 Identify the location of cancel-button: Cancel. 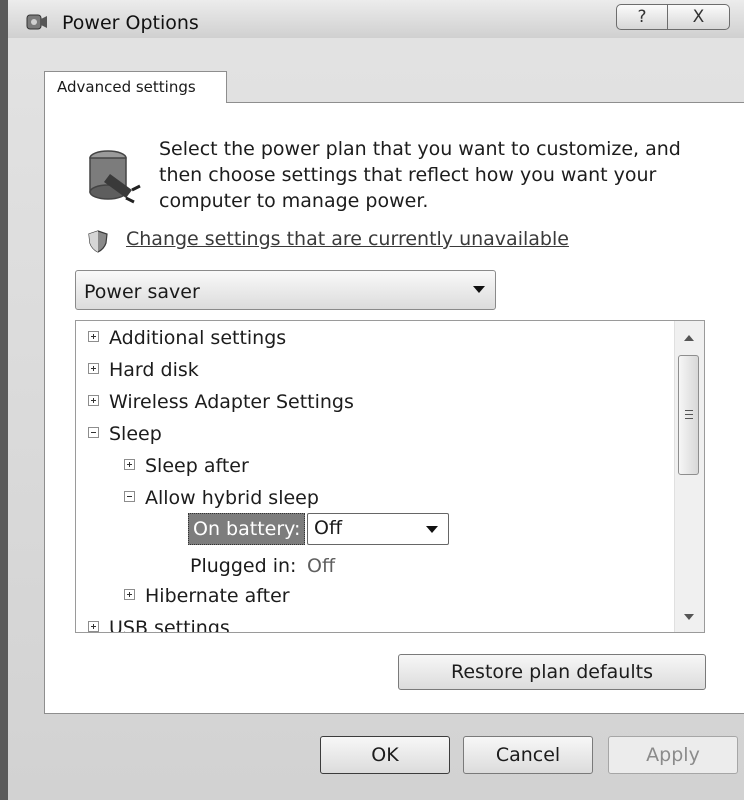
(528, 755).